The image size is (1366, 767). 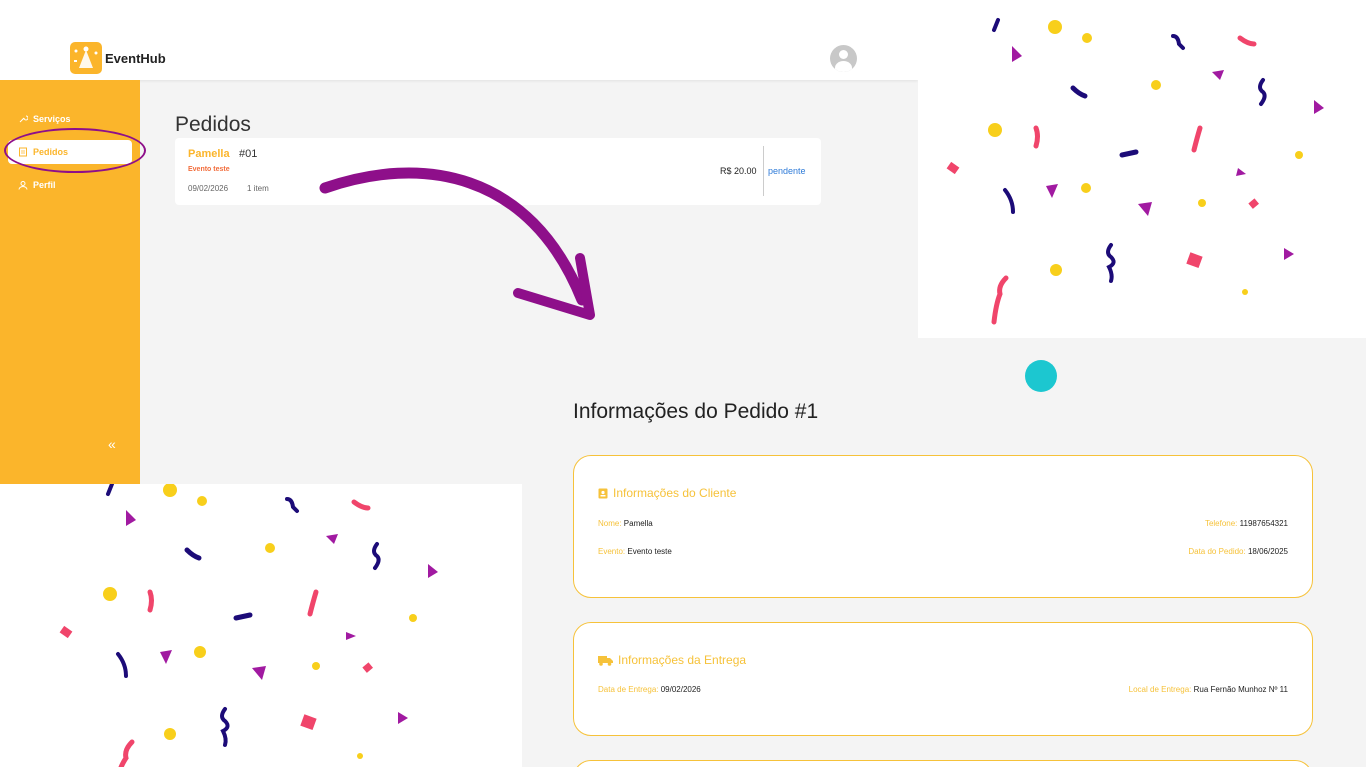 What do you see at coordinates (248, 154) in the screenshot?
I see `order-number: #01` at bounding box center [248, 154].